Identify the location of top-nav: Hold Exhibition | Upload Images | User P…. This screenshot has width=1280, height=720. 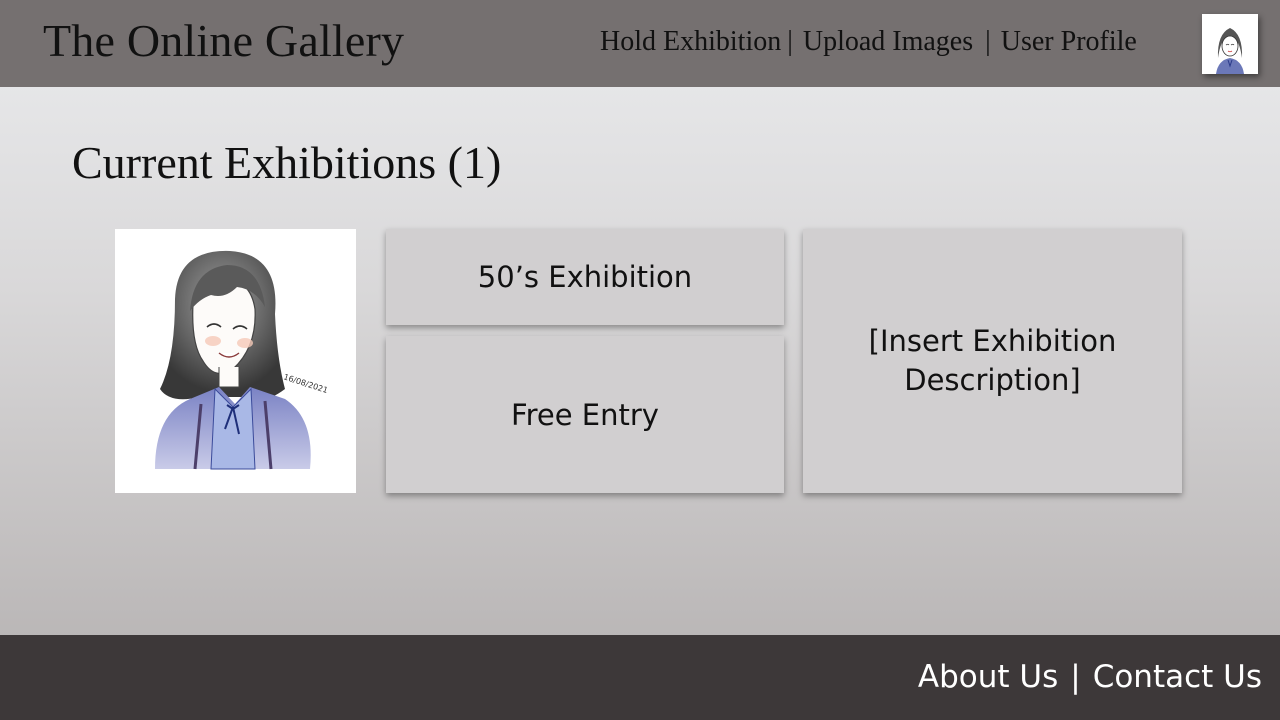
(868, 42).